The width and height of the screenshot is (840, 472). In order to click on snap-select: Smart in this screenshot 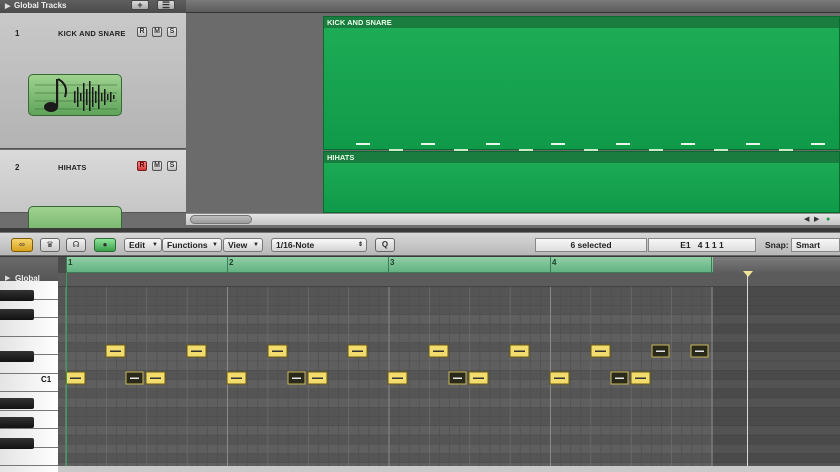, I will do `click(815, 245)`.